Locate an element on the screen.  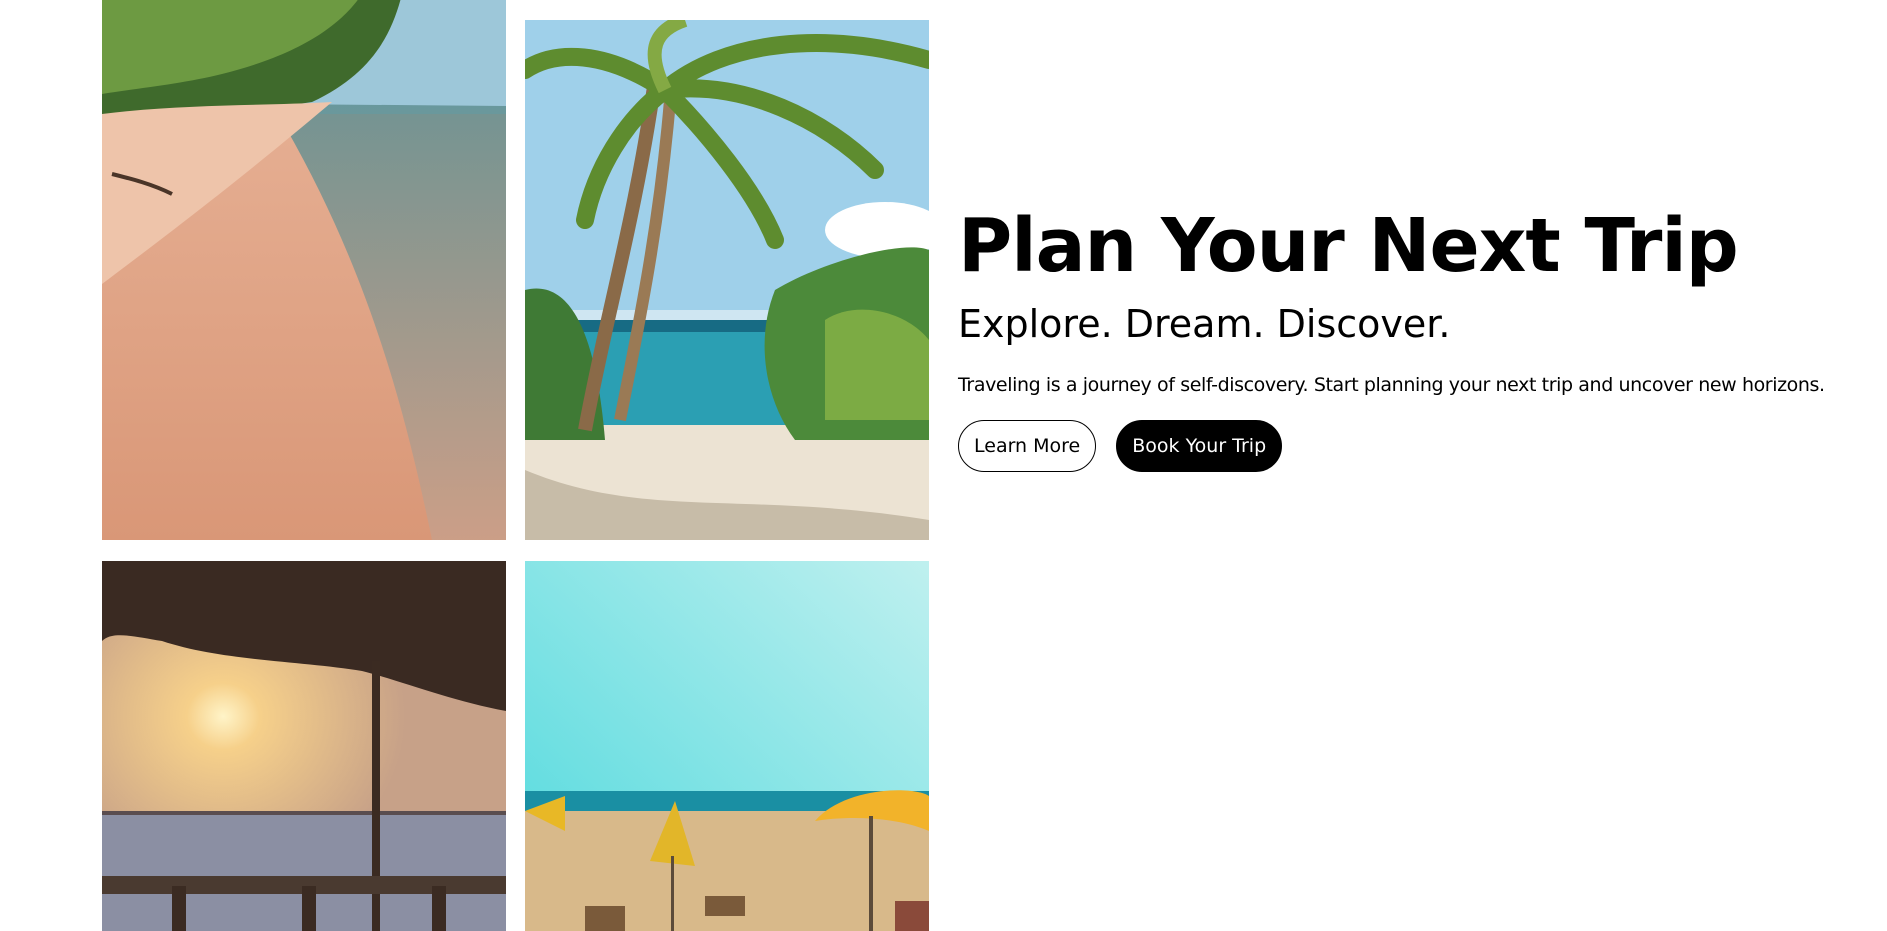
gallery-photo-umbrella-beach is located at coordinates (727, 746).